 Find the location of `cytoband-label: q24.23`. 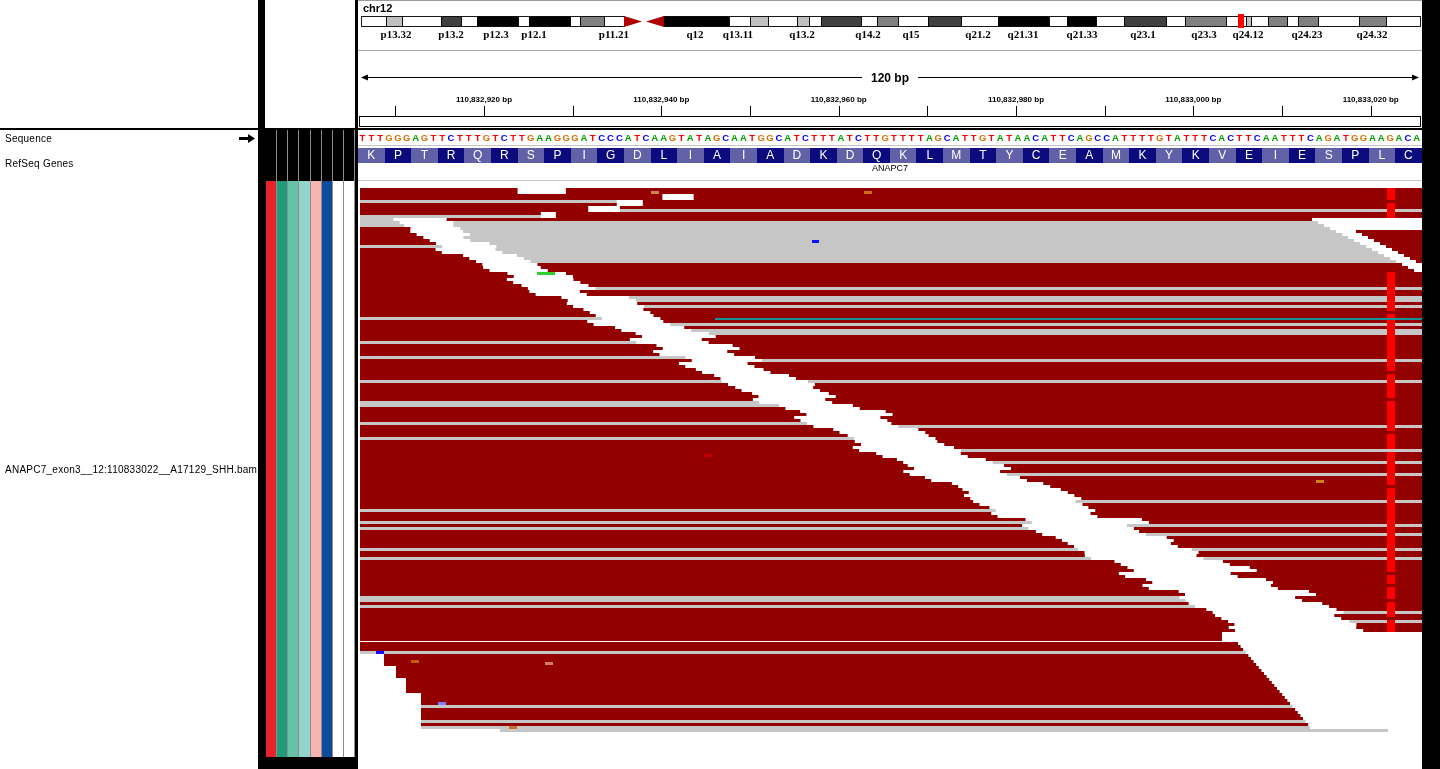

cytoband-label: q24.23 is located at coordinates (1307, 34).